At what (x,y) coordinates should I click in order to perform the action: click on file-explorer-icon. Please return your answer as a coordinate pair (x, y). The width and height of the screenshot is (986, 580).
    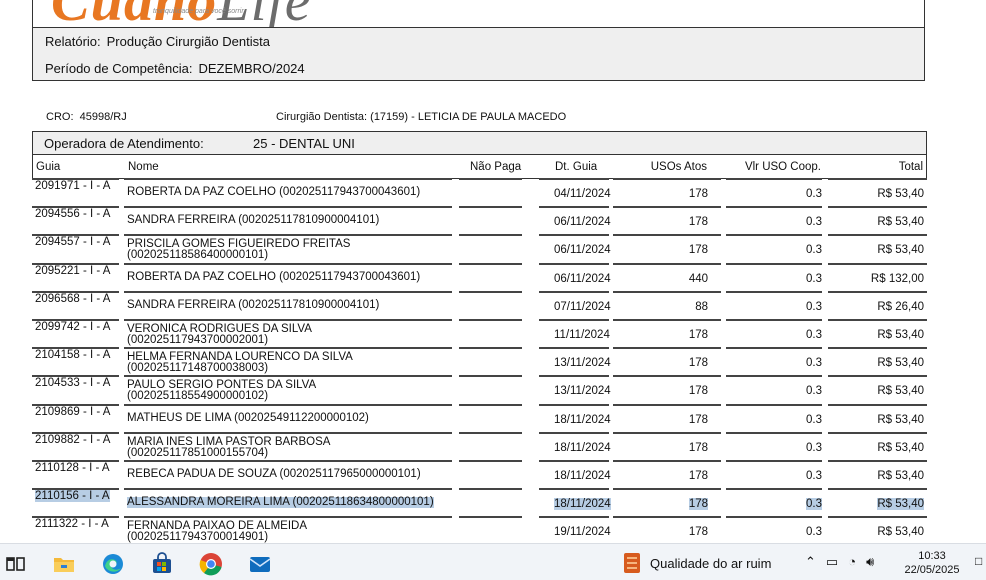
    Looking at the image, I should click on (64, 564).